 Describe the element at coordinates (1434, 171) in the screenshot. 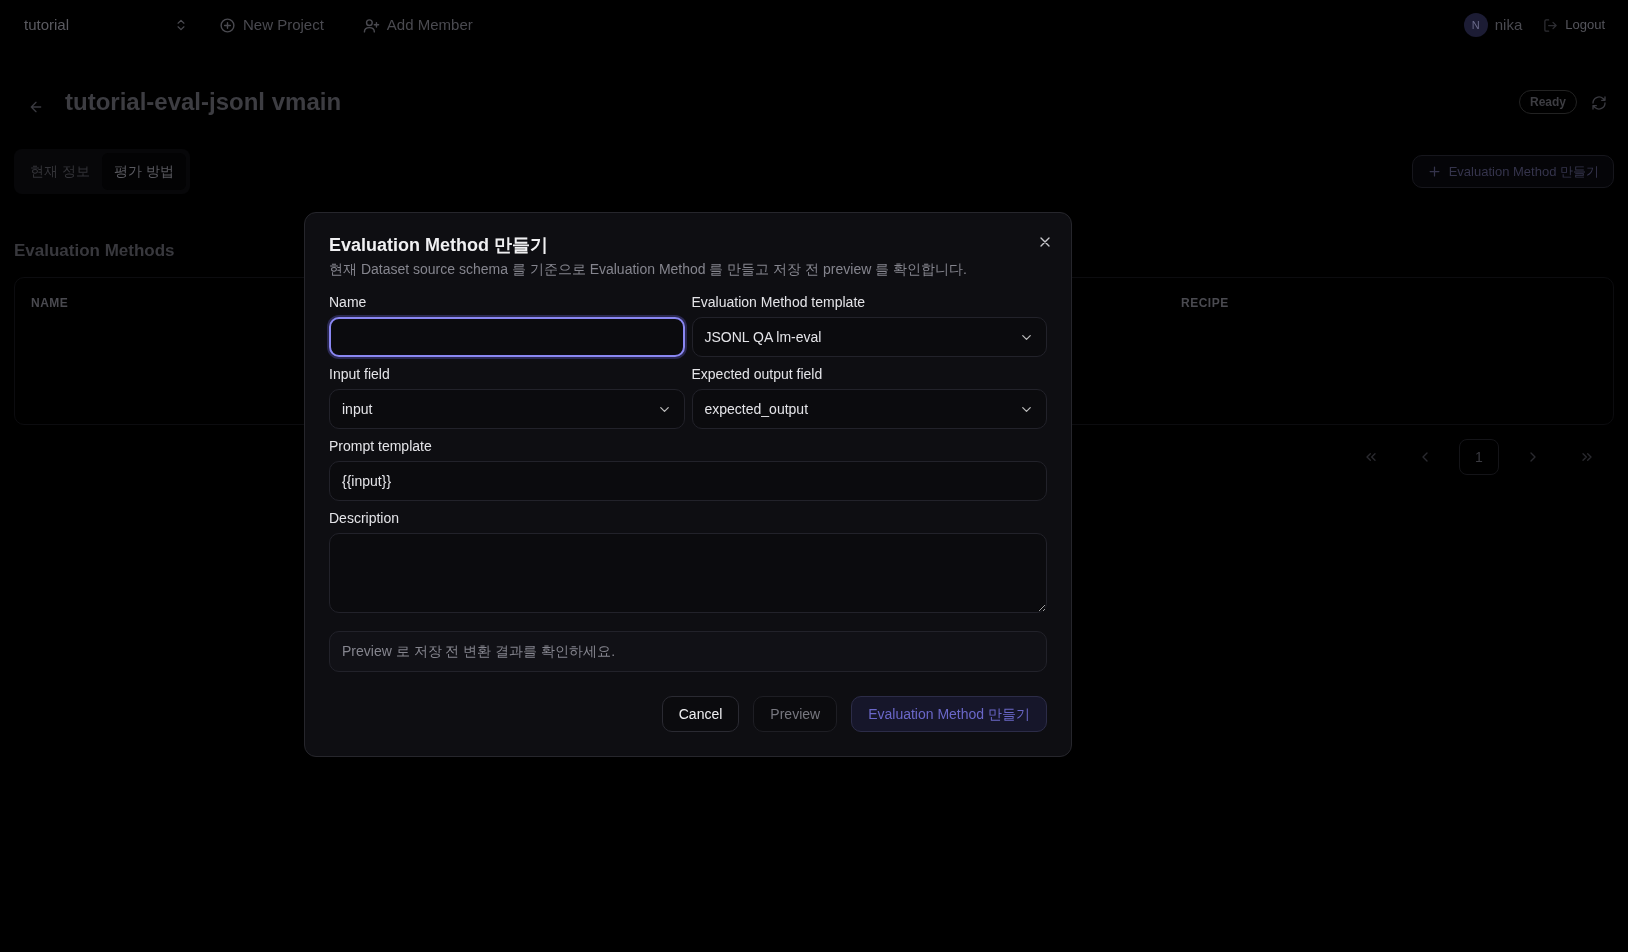

I see `plus-icon` at that location.